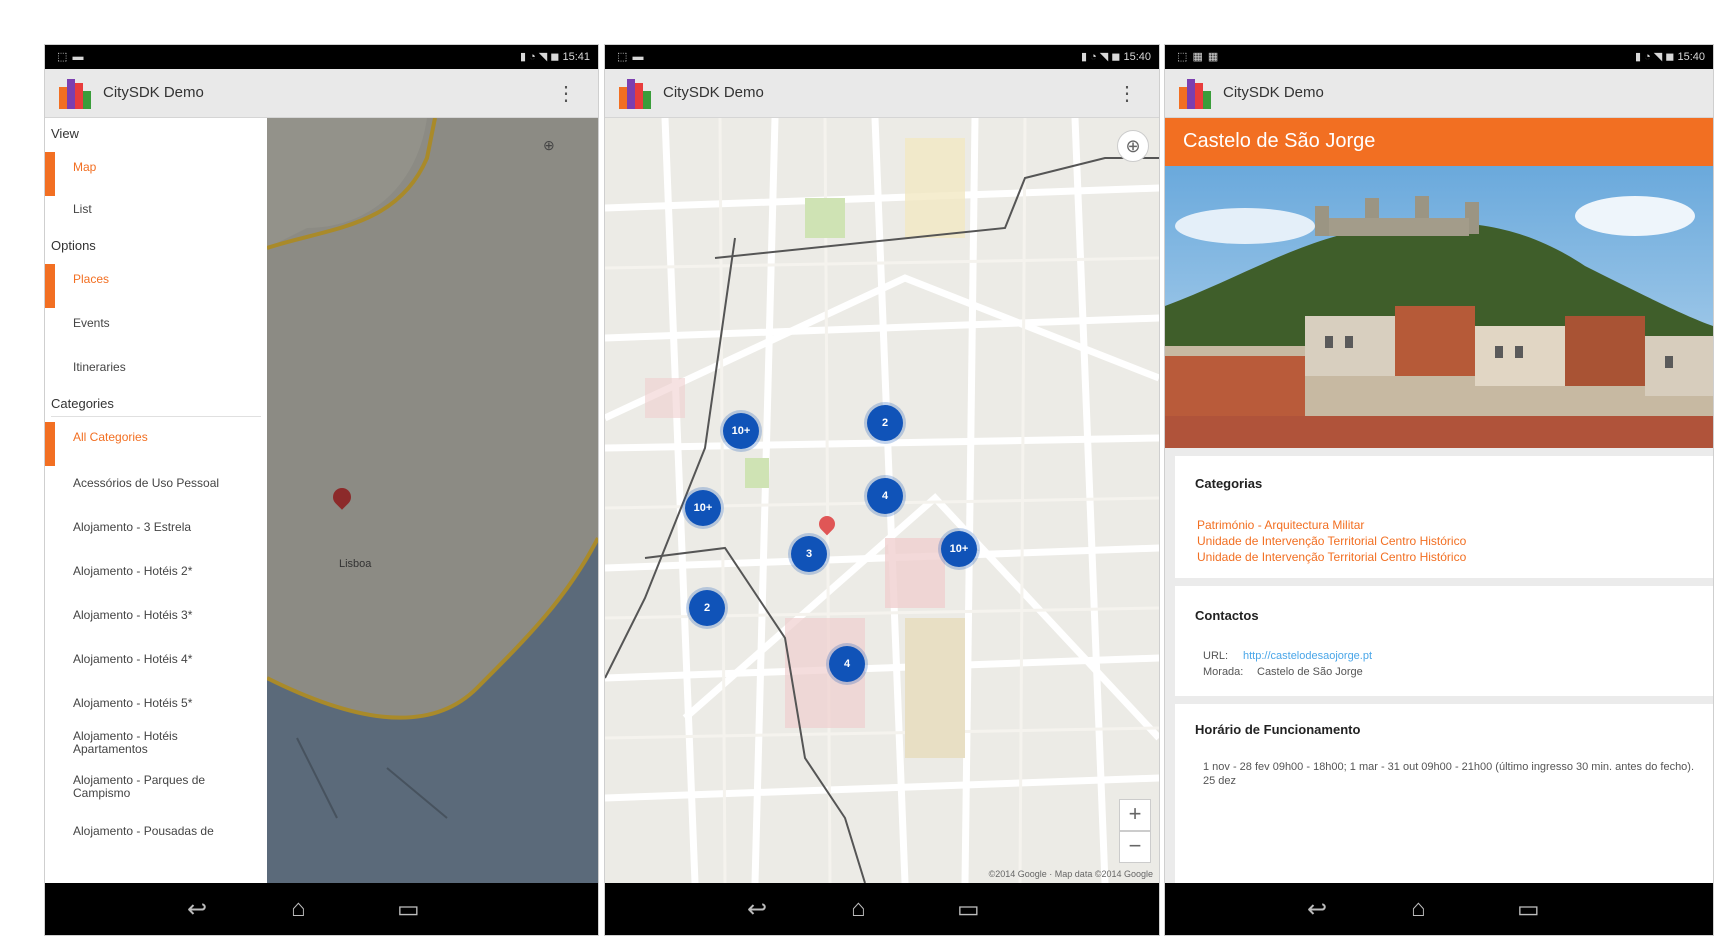  I want to click on drawer-section-options: Options, so click(73, 245).